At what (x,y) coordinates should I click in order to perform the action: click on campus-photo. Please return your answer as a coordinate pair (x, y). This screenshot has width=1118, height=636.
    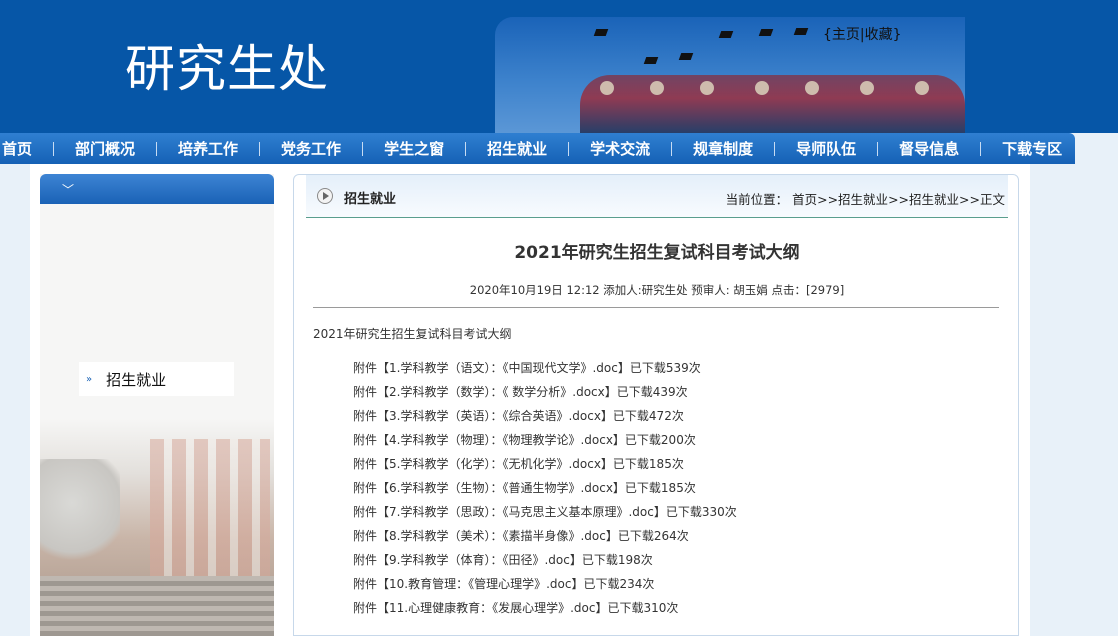
    Looking at the image, I should click on (157, 527).